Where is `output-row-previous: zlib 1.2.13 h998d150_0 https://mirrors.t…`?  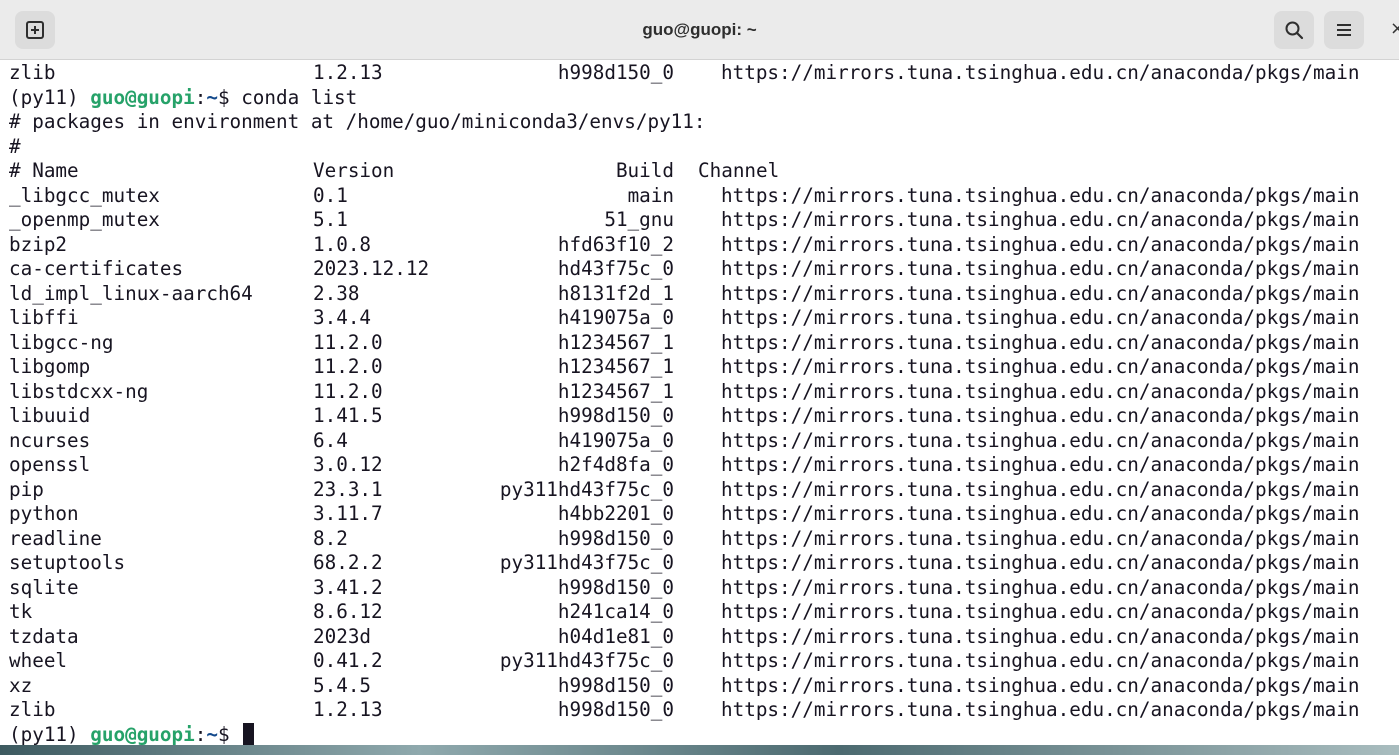 output-row-previous: zlib 1.2.13 h998d150_0 https://mirrors.t… is located at coordinates (684, 73).